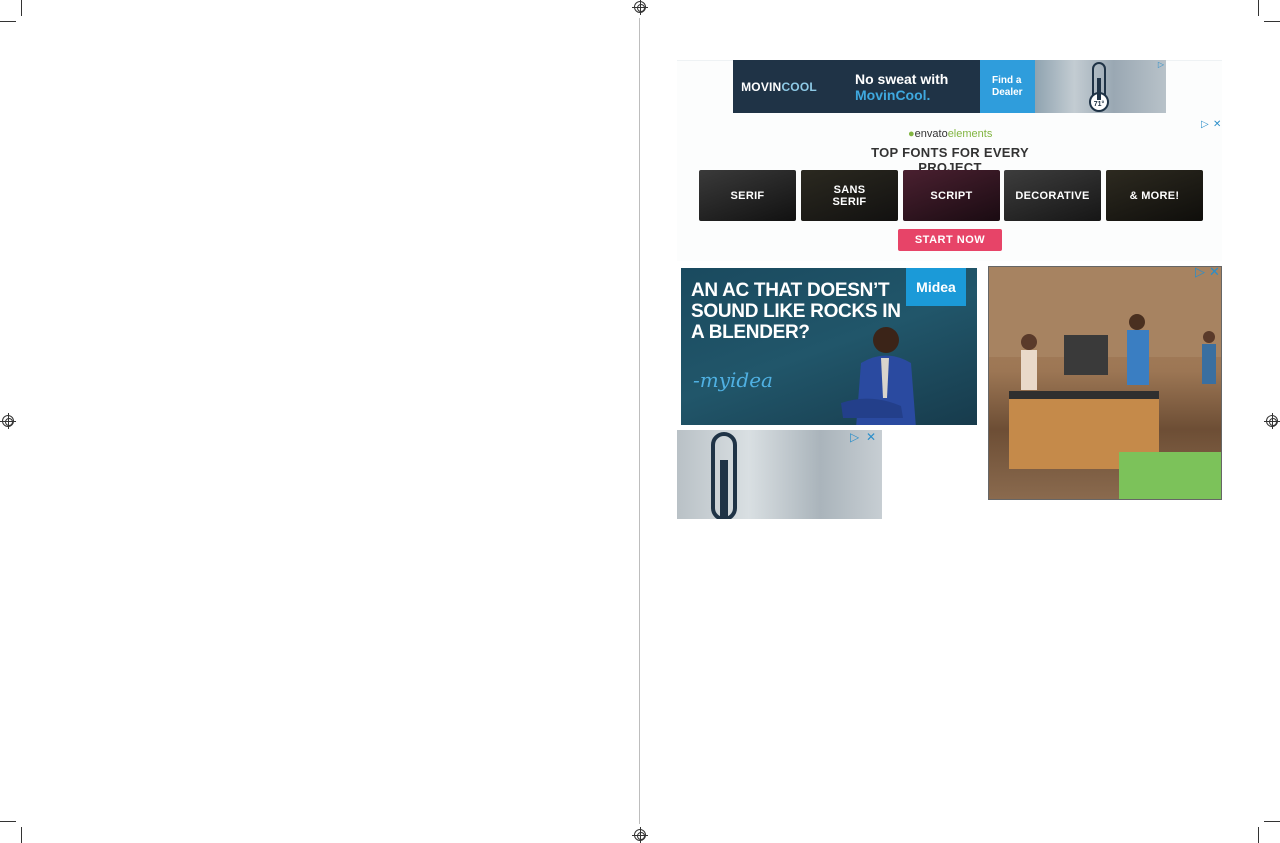  What do you see at coordinates (8, 21) in the screenshot?
I see `crop-mark-top-left-h` at bounding box center [8, 21].